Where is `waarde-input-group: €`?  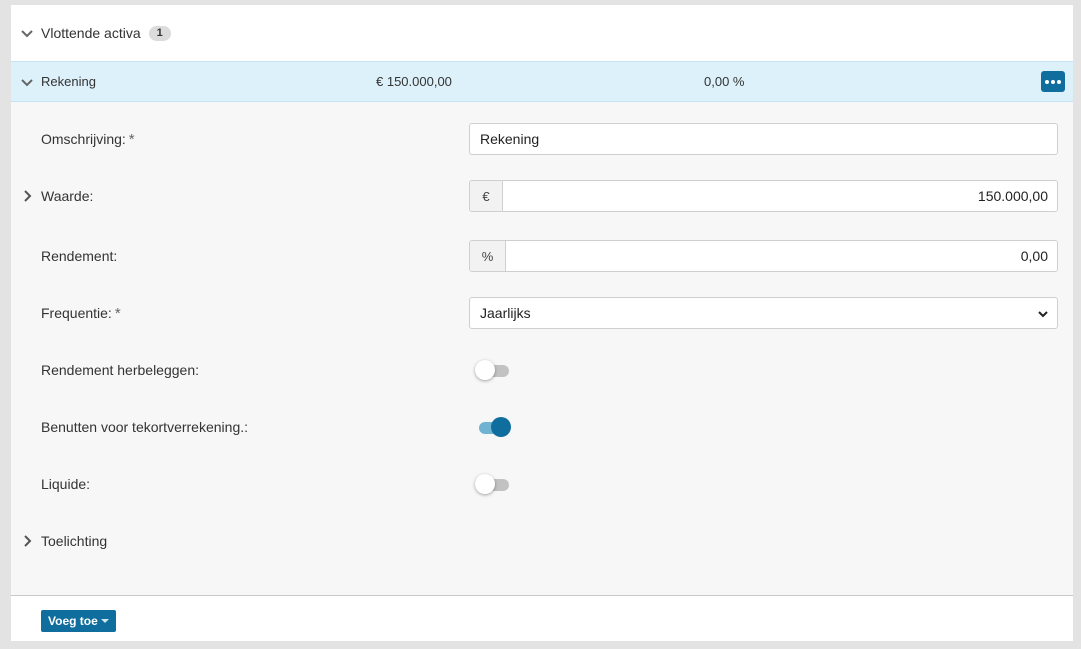 waarde-input-group: € is located at coordinates (763, 196).